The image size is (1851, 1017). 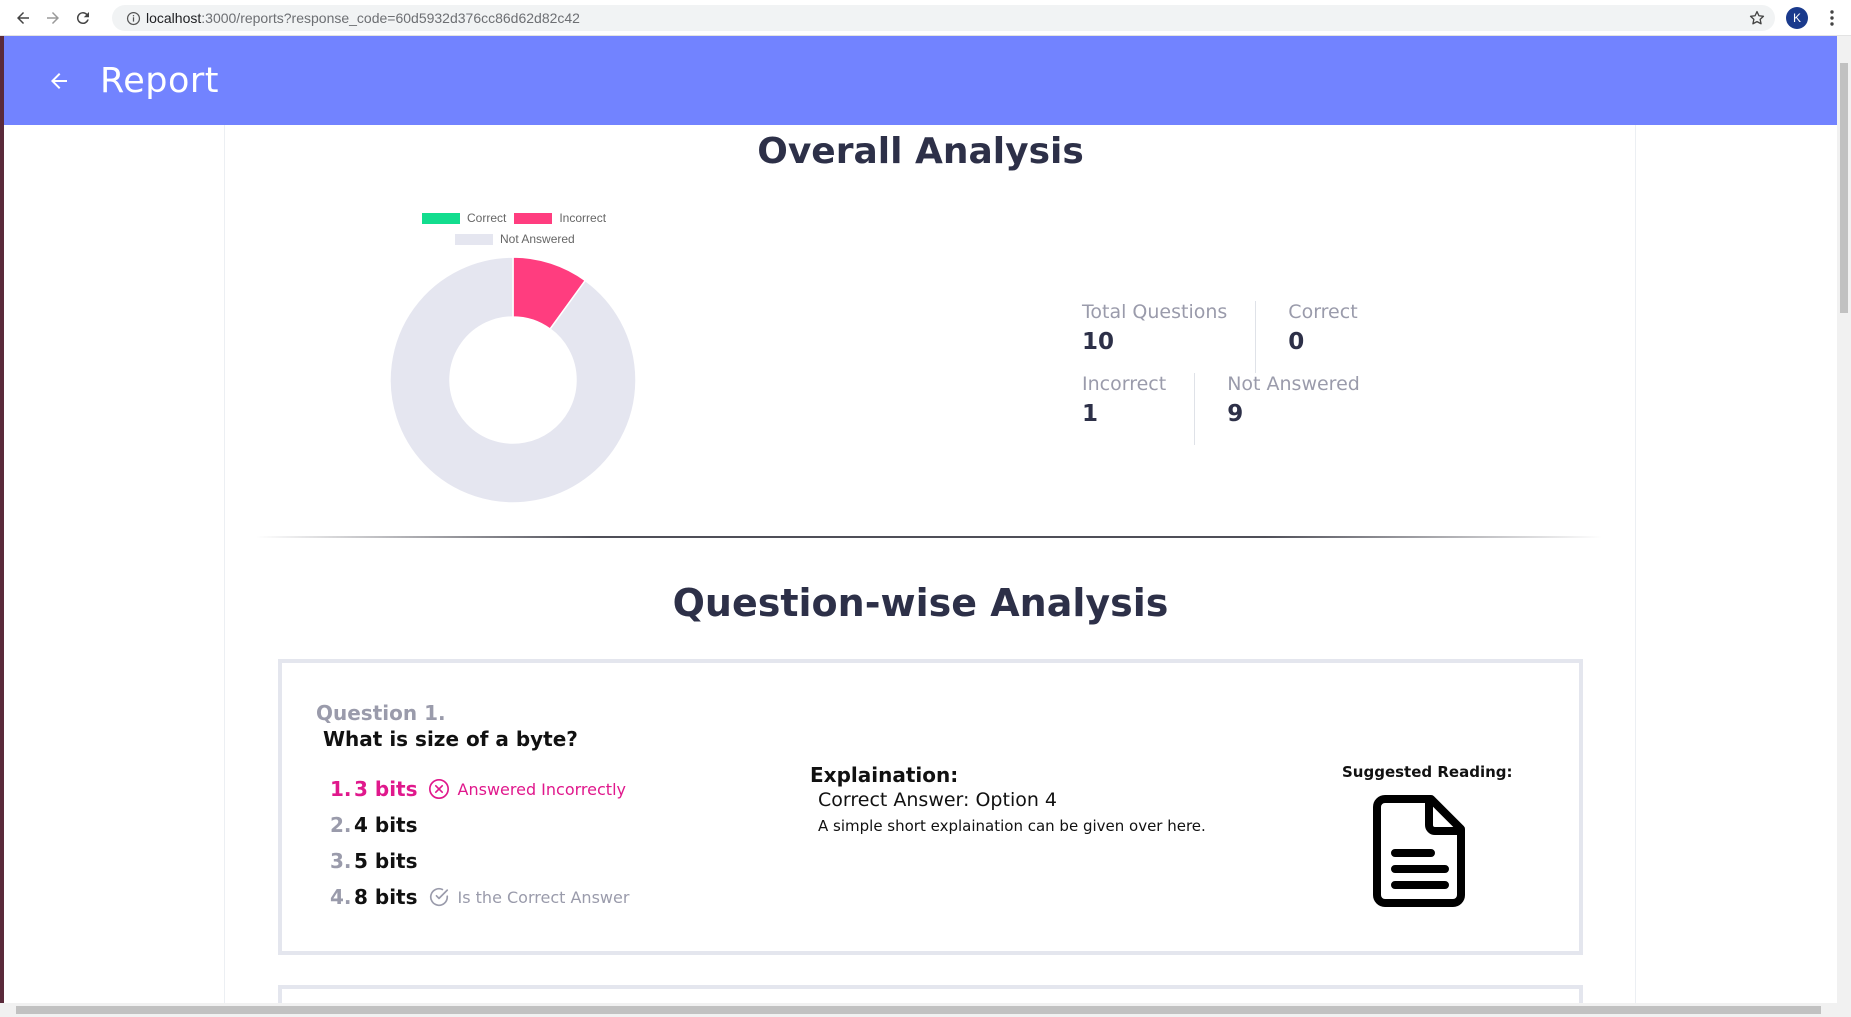 What do you see at coordinates (1832, 18) in the screenshot?
I see `browser-menu-icon` at bounding box center [1832, 18].